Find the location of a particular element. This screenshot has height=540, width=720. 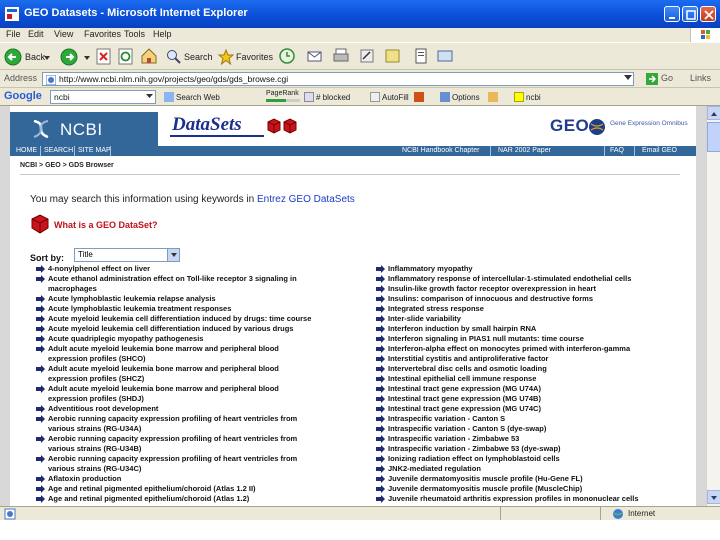

nav-sitemap: SITE MAP is located at coordinates (94, 150).